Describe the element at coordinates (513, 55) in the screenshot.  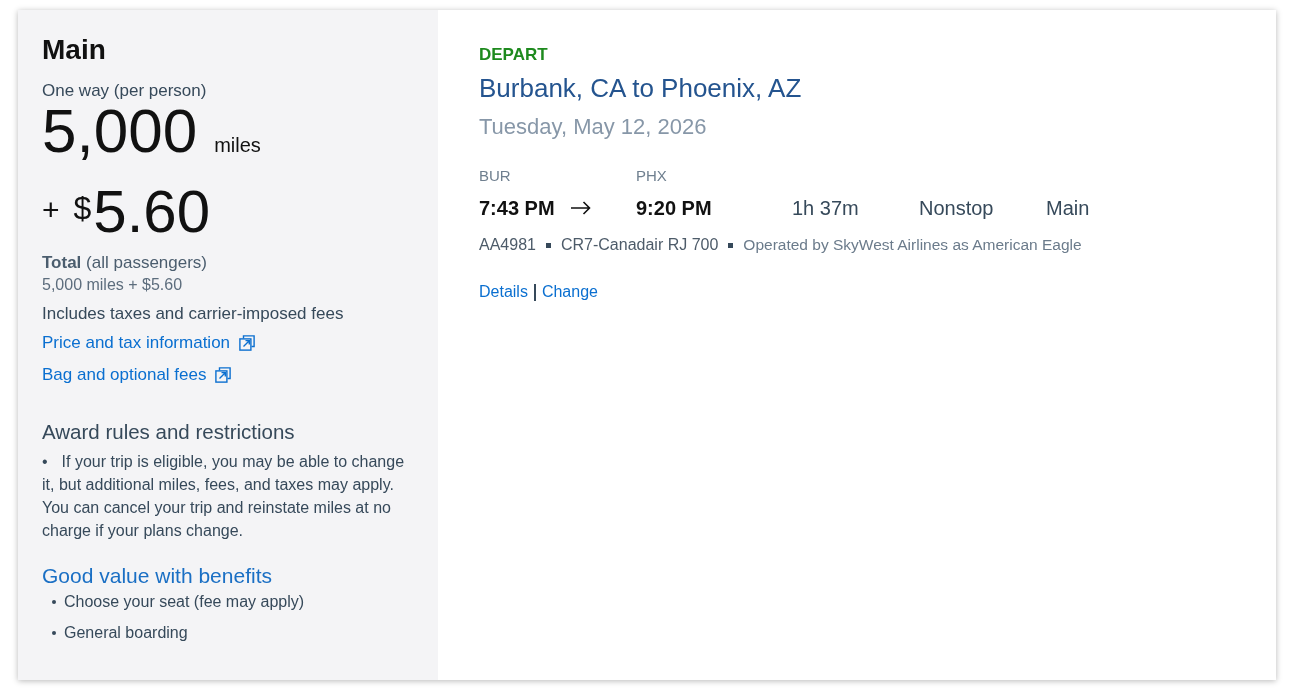
I see `depart-label: DEPART` at that location.